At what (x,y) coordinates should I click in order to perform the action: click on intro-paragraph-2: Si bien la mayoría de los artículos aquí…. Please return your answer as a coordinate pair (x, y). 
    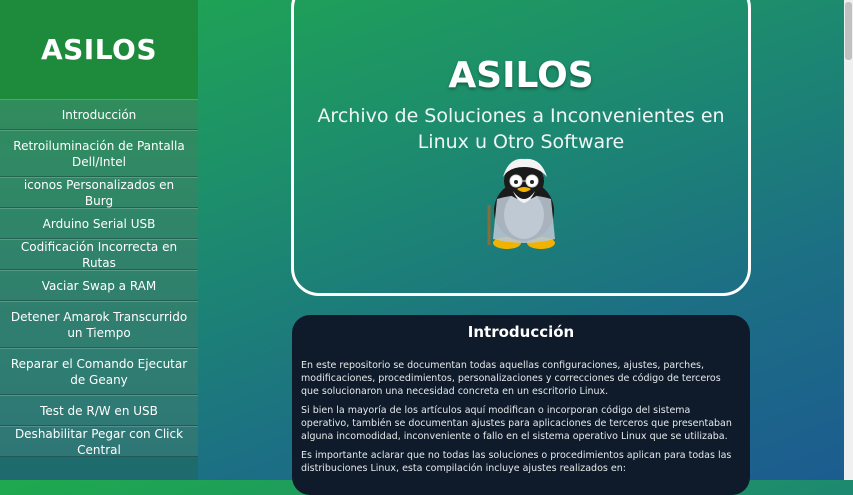
    Looking at the image, I should click on (516, 423).